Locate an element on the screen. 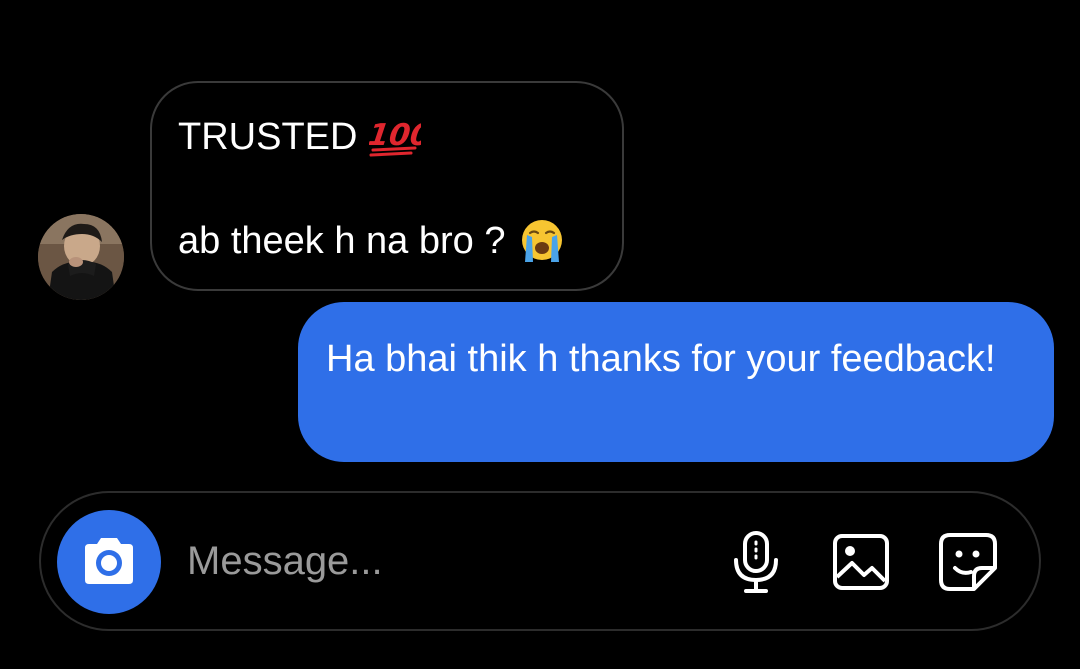 The image size is (1080, 669). incoming-message-text: TRUSTED is located at coordinates (268, 137).